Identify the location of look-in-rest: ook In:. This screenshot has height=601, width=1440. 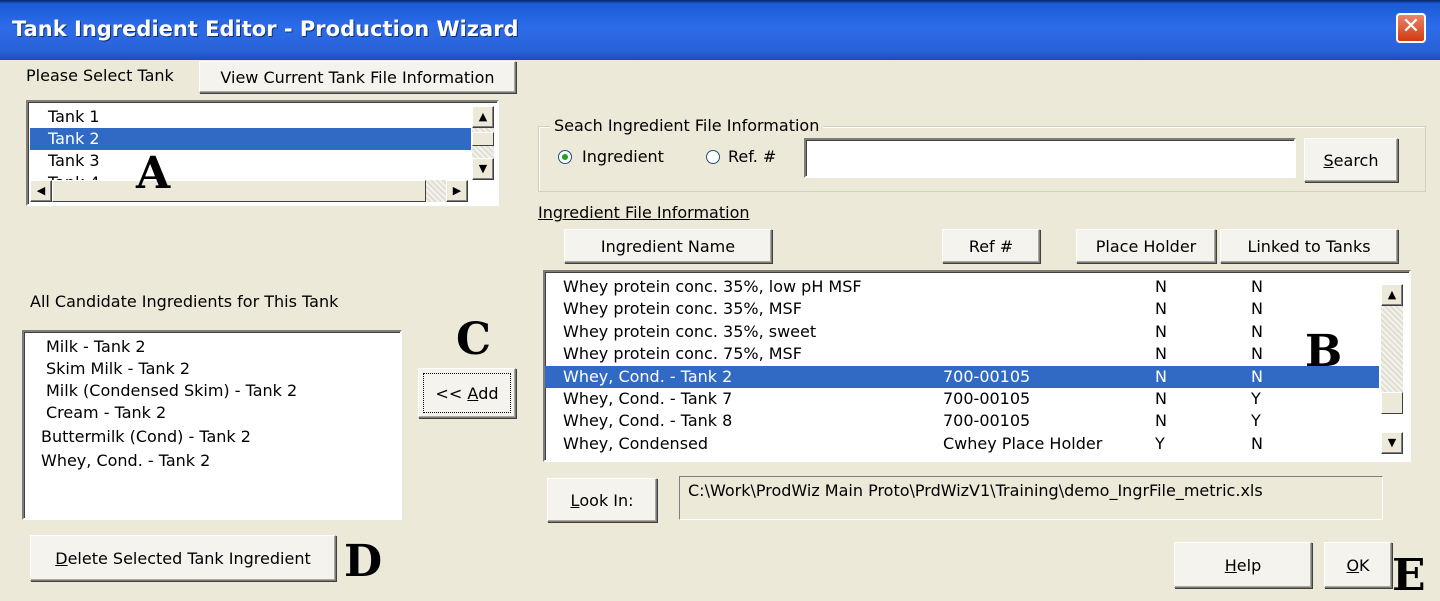
(606, 500).